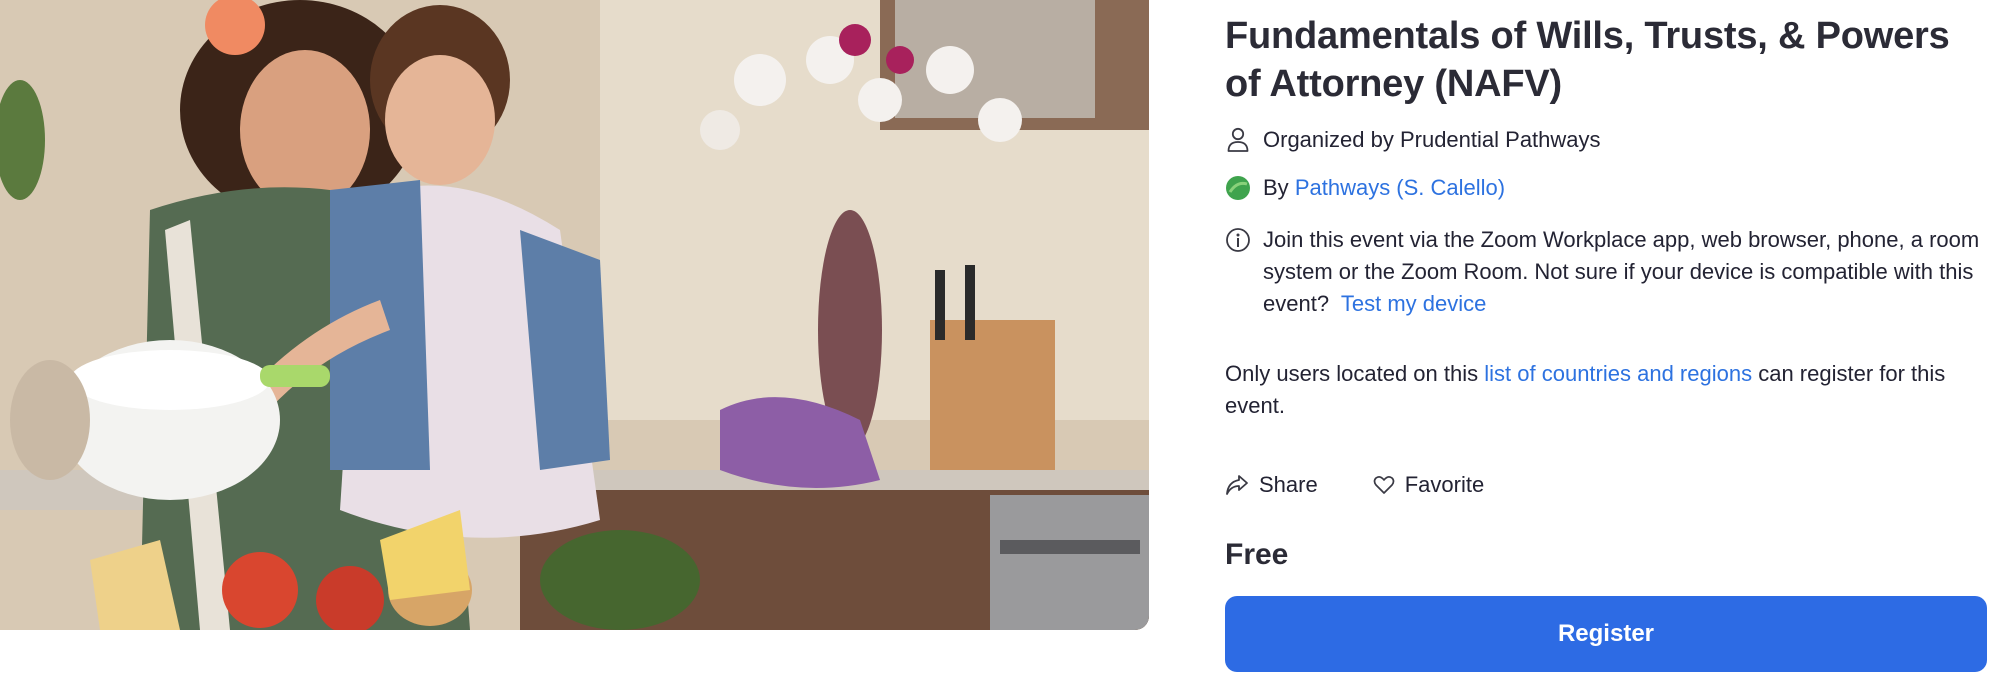  What do you see at coordinates (1257, 554) in the screenshot?
I see `event-price: Free` at bounding box center [1257, 554].